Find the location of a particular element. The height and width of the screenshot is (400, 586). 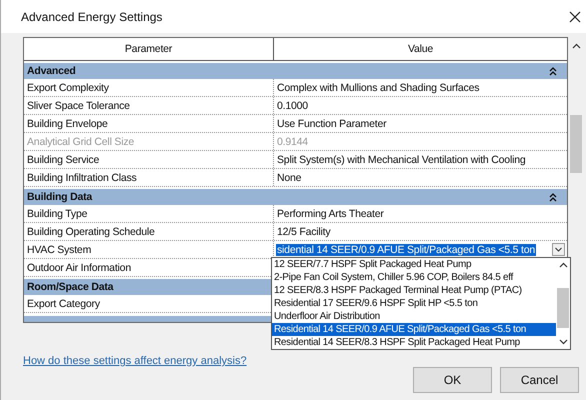

parameter-cell: Building Operating Schedule is located at coordinates (149, 231).